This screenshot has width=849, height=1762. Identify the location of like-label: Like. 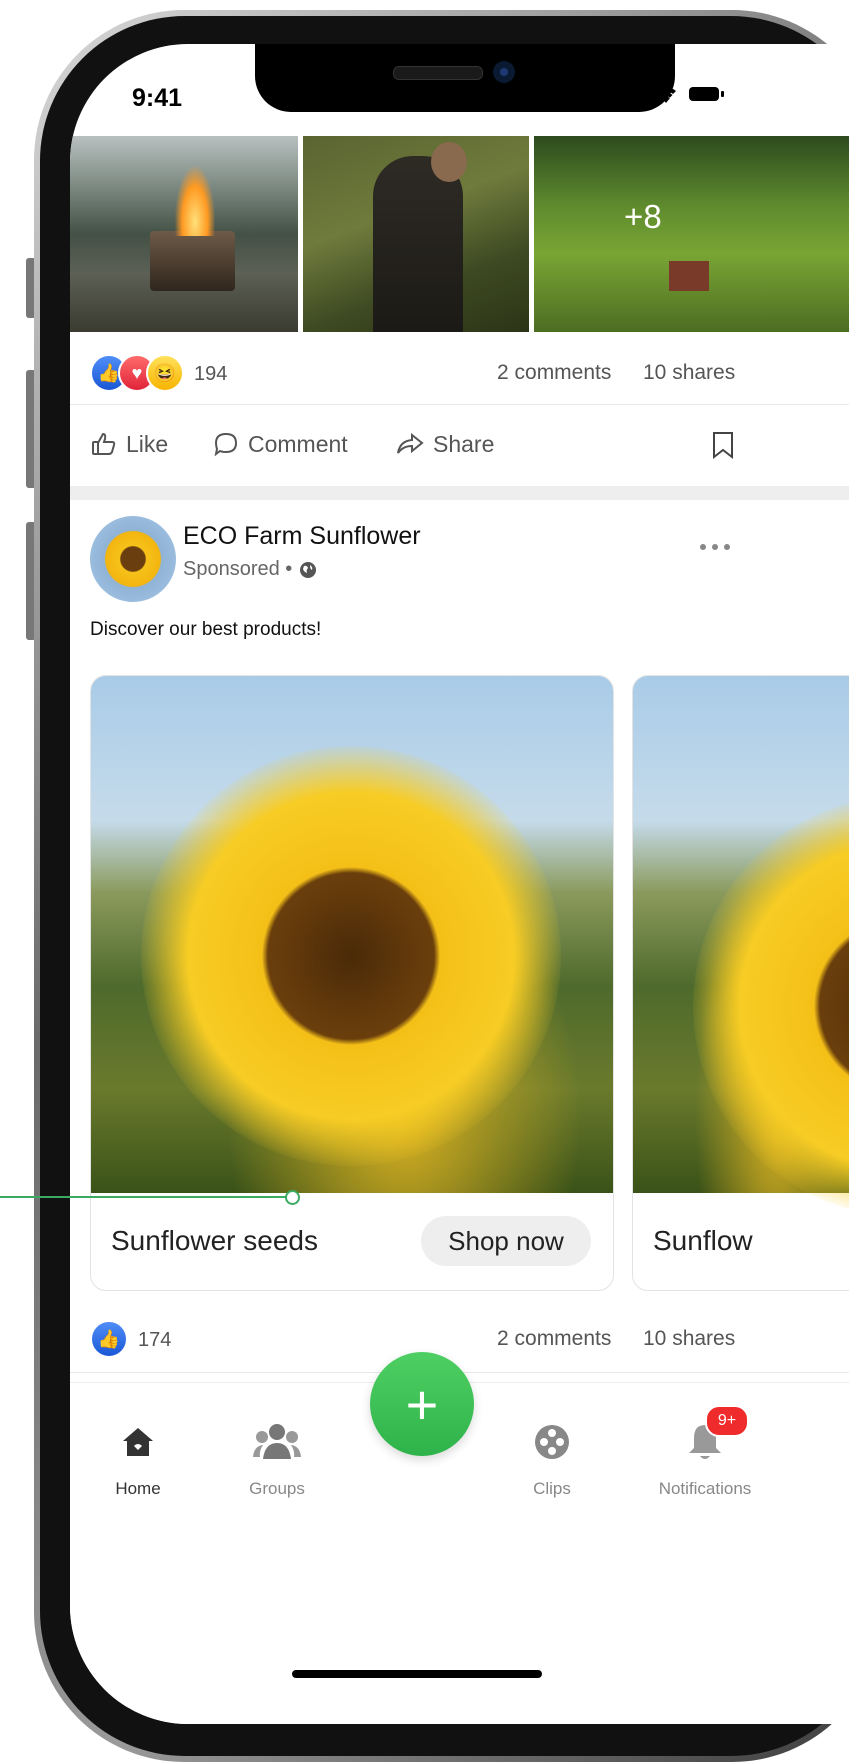
(147, 443).